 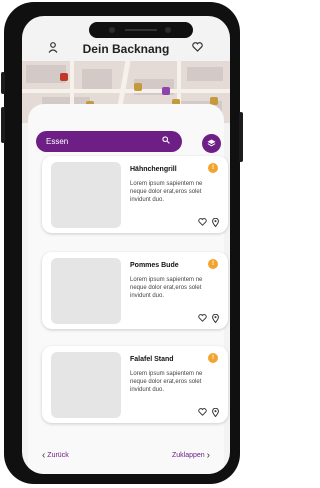 I want to click on collapse-button: Zuklappen ›, so click(x=191, y=455).